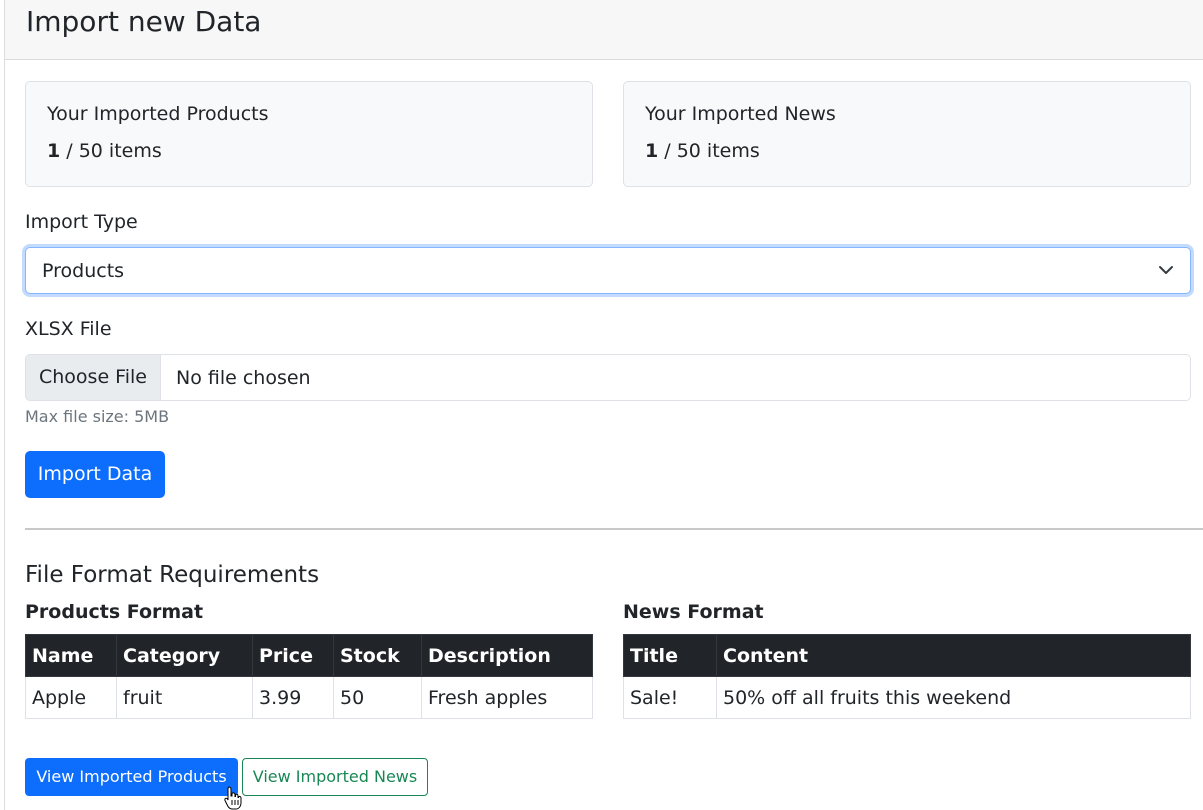 The image size is (1203, 810). Describe the element at coordinates (95, 474) in the screenshot. I see `import-data-button: Import Data` at that location.